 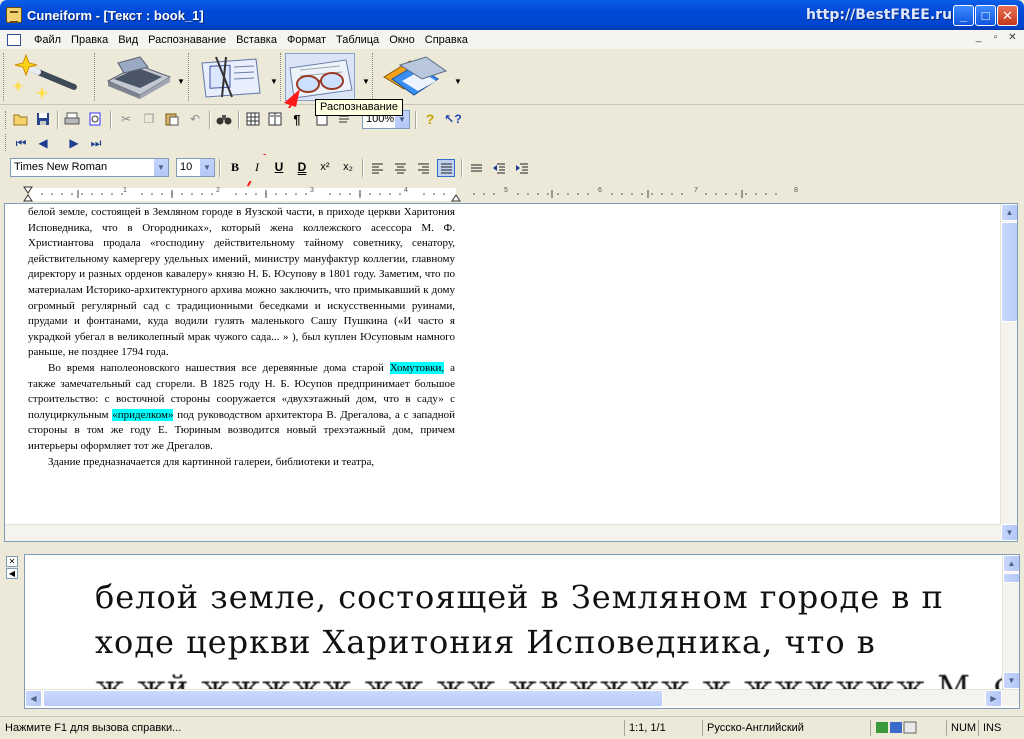 What do you see at coordinates (377, 168) in the screenshot?
I see `align-left-icon` at bounding box center [377, 168].